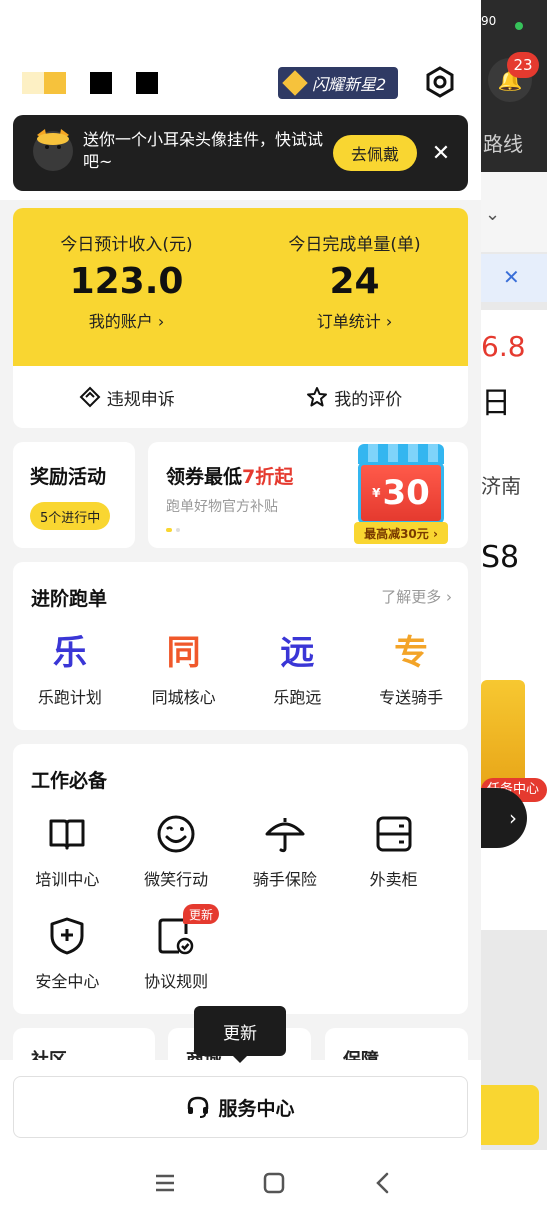  What do you see at coordinates (126, 320) in the screenshot?
I see `my-account-link: 我的账户 ›` at bounding box center [126, 320].